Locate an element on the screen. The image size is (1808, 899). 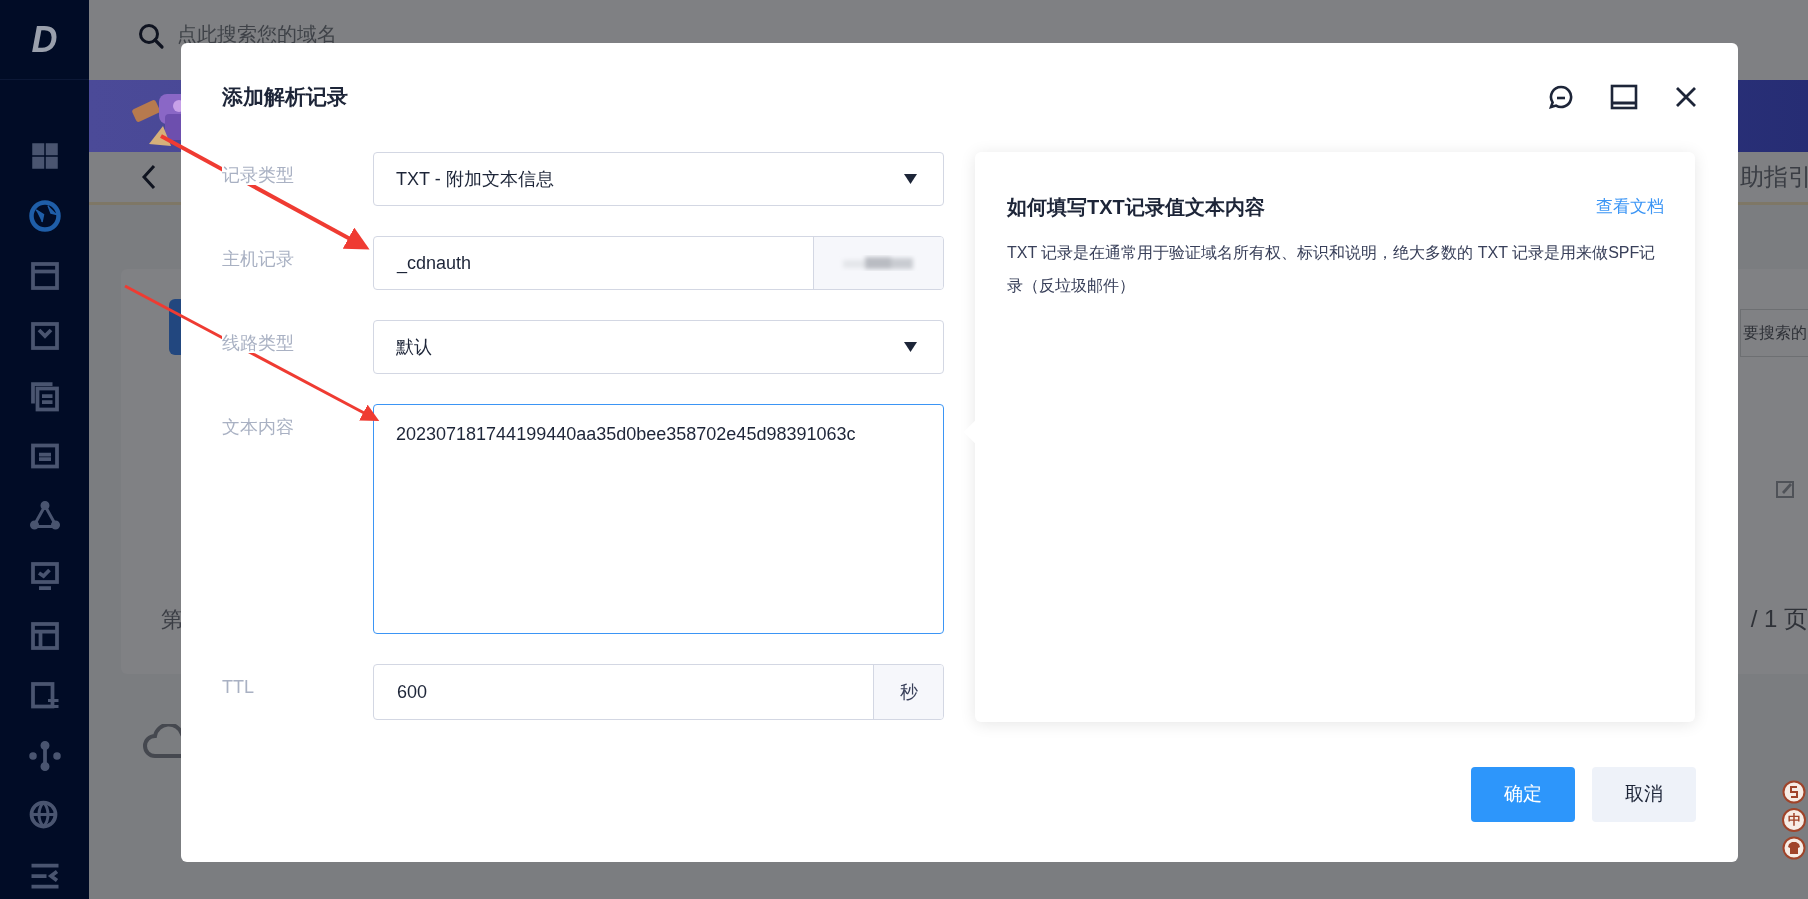
node-icon is located at coordinates (44, 756).